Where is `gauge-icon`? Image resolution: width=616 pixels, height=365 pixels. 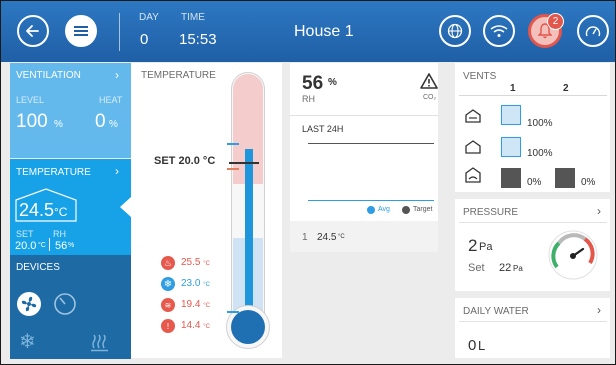 gauge-icon is located at coordinates (593, 31).